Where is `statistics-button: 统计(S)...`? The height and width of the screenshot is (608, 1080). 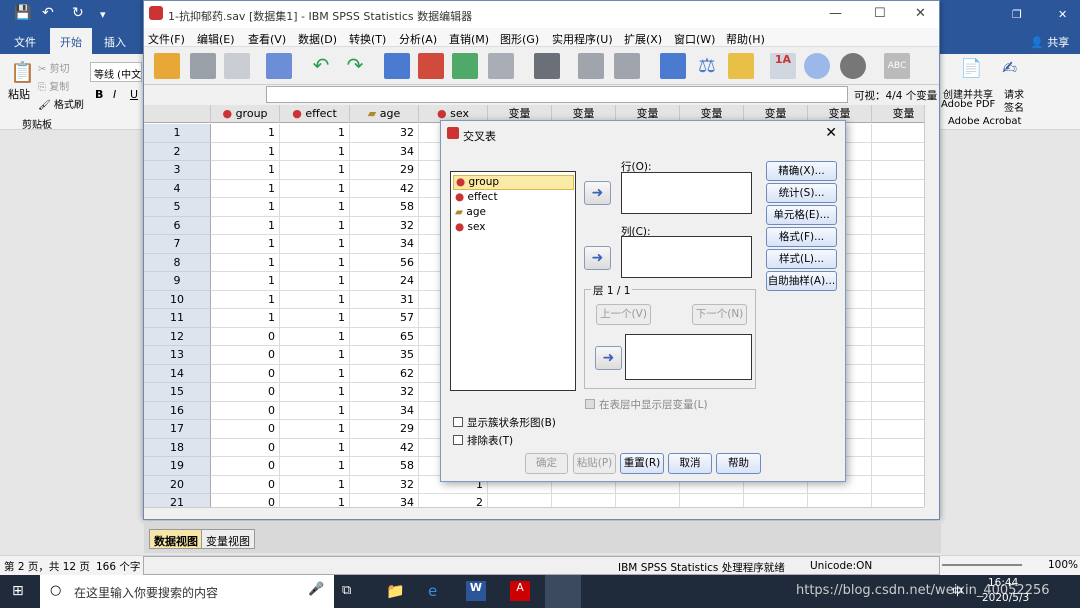
statistics-button: 统计(S)... is located at coordinates (801, 193).